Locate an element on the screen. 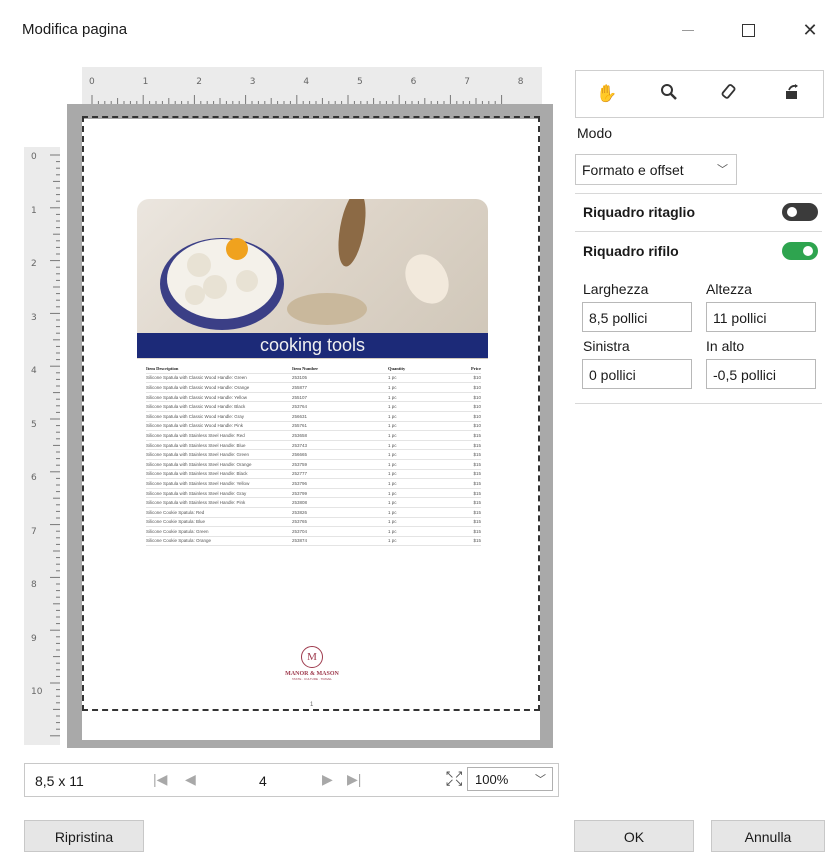 This screenshot has width=834, height=865. ok-button: OK is located at coordinates (634, 836).